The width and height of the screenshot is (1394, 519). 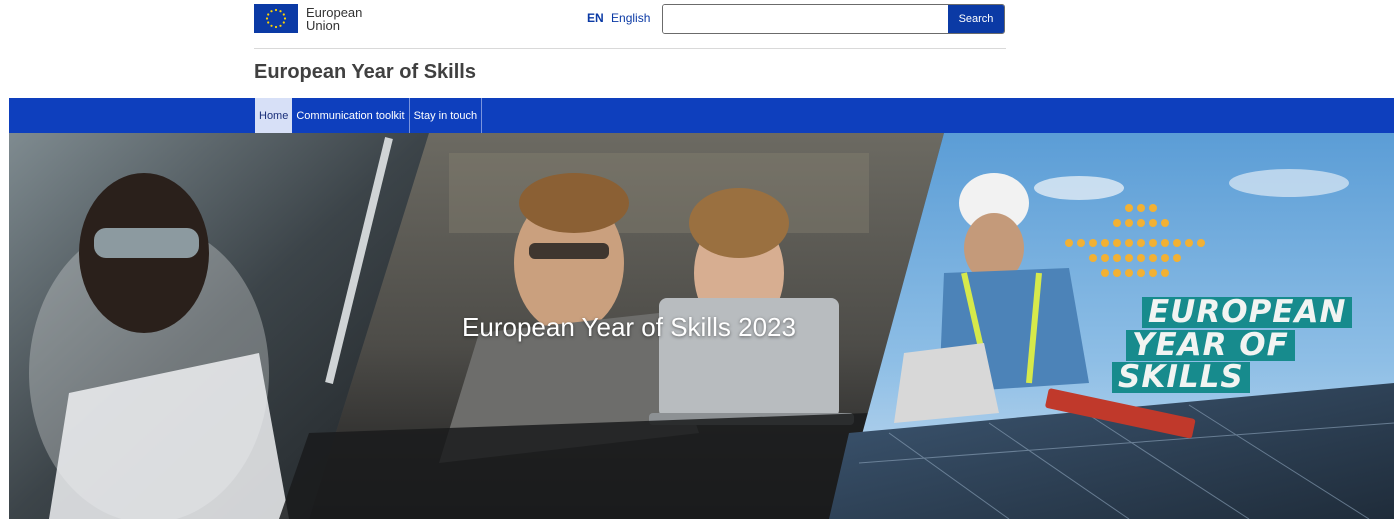 I want to click on badge-line-1: EUROPEAN, so click(x=1247, y=312).